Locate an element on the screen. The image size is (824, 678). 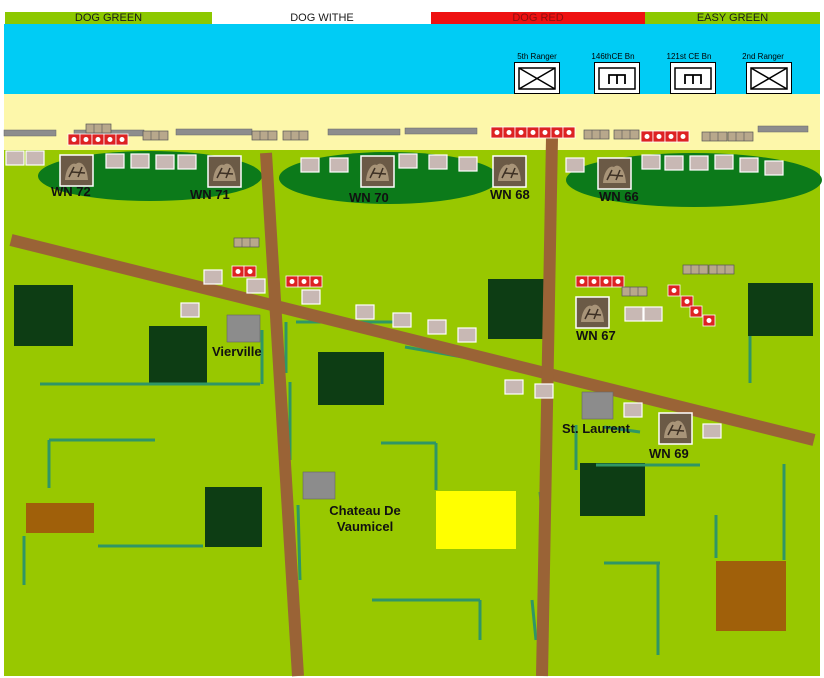
unit-146th-ce-bn is located at coordinates (617, 78).